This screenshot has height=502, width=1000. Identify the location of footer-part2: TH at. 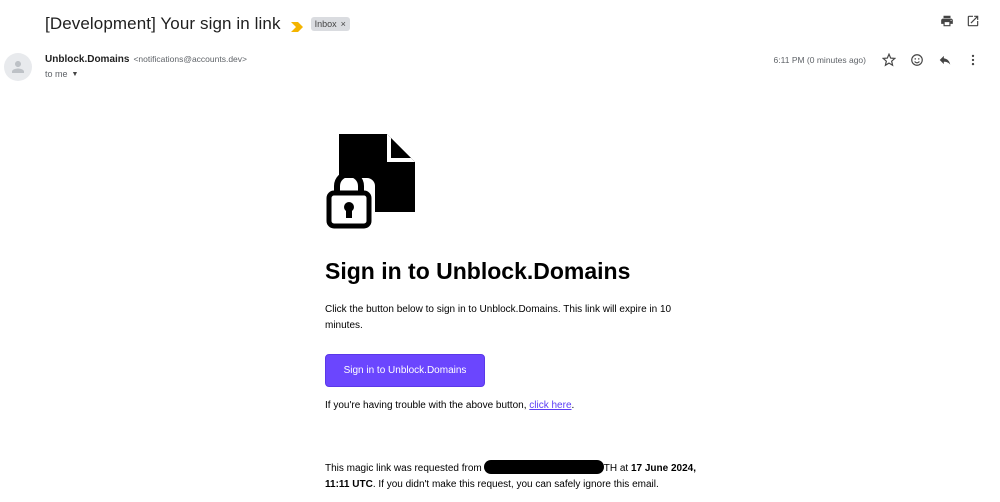
(617, 468).